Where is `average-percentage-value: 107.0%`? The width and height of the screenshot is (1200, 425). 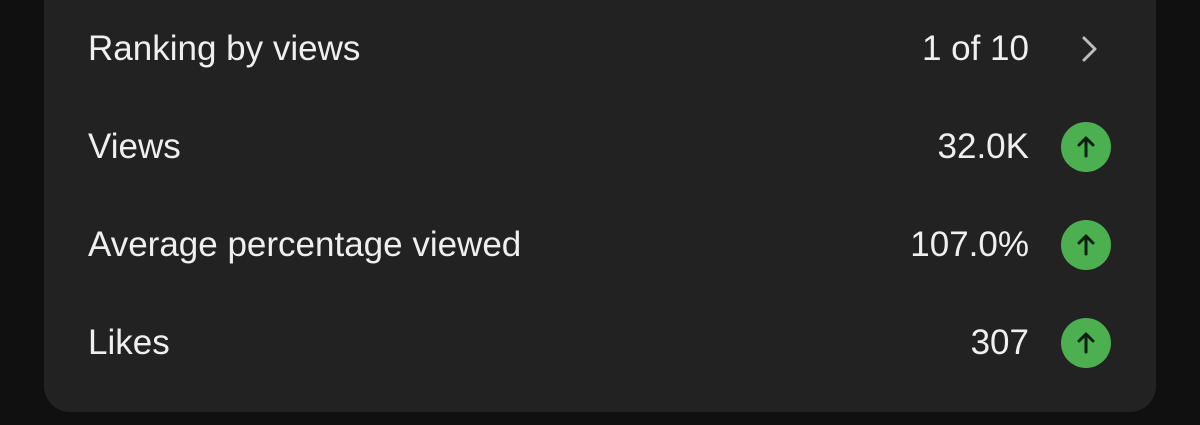 average-percentage-value: 107.0% is located at coordinates (969, 244).